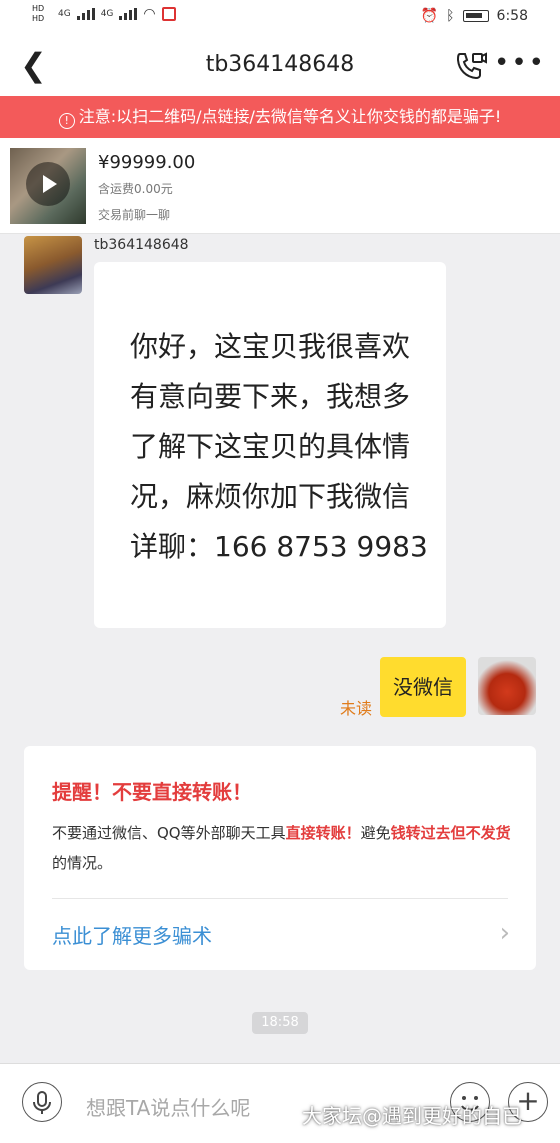 This screenshot has height=1143, width=560. Describe the element at coordinates (507, 686) in the screenshot. I see `my-avatar` at that location.